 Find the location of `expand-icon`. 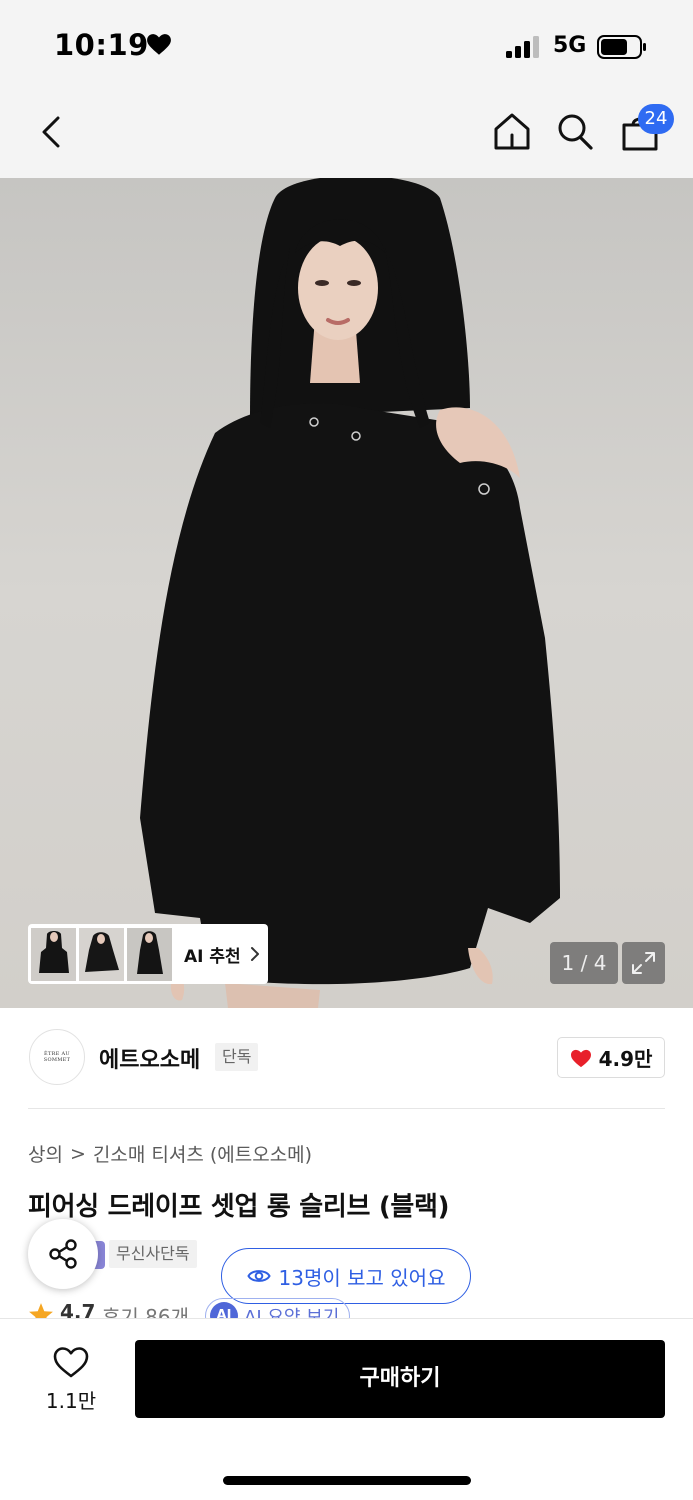

expand-icon is located at coordinates (643, 963).